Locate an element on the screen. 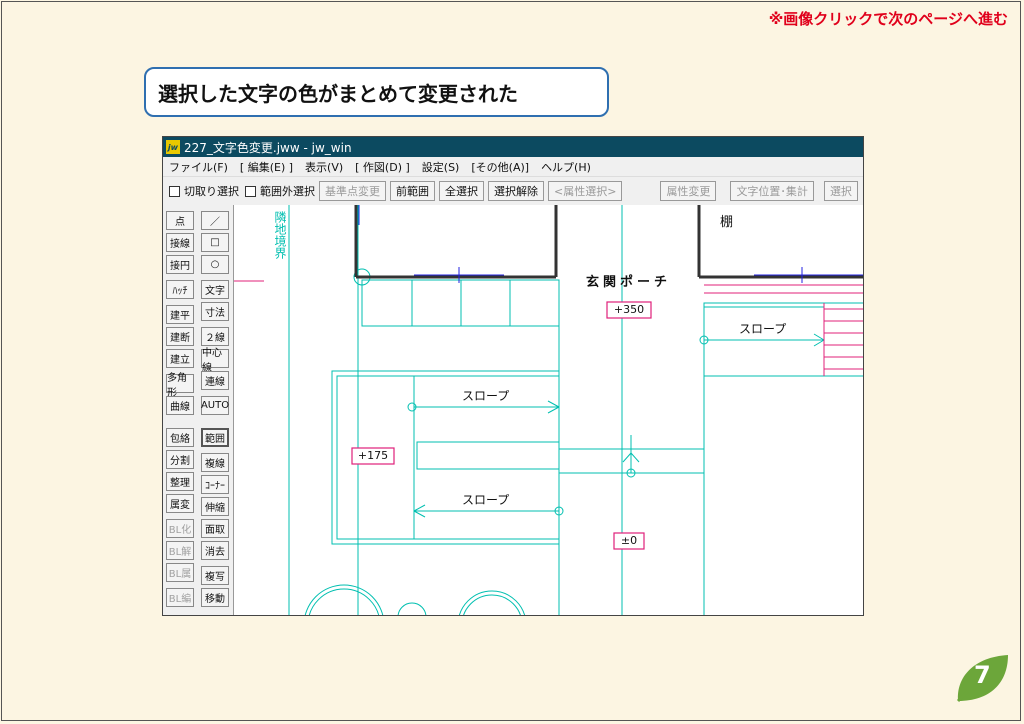  menu-file: ファイル(F) is located at coordinates (198, 167).